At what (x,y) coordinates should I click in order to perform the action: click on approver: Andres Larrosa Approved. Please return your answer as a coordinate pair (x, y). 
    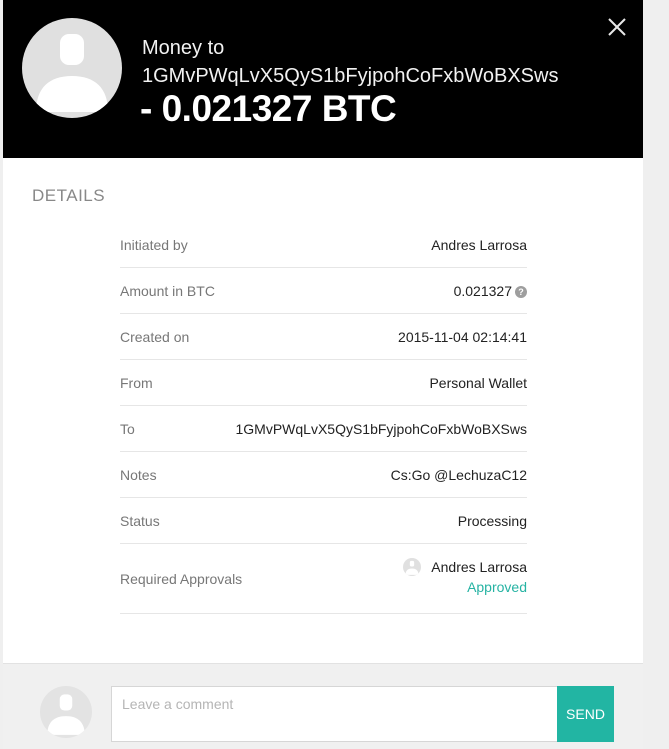
    Looking at the image, I should click on (465, 577).